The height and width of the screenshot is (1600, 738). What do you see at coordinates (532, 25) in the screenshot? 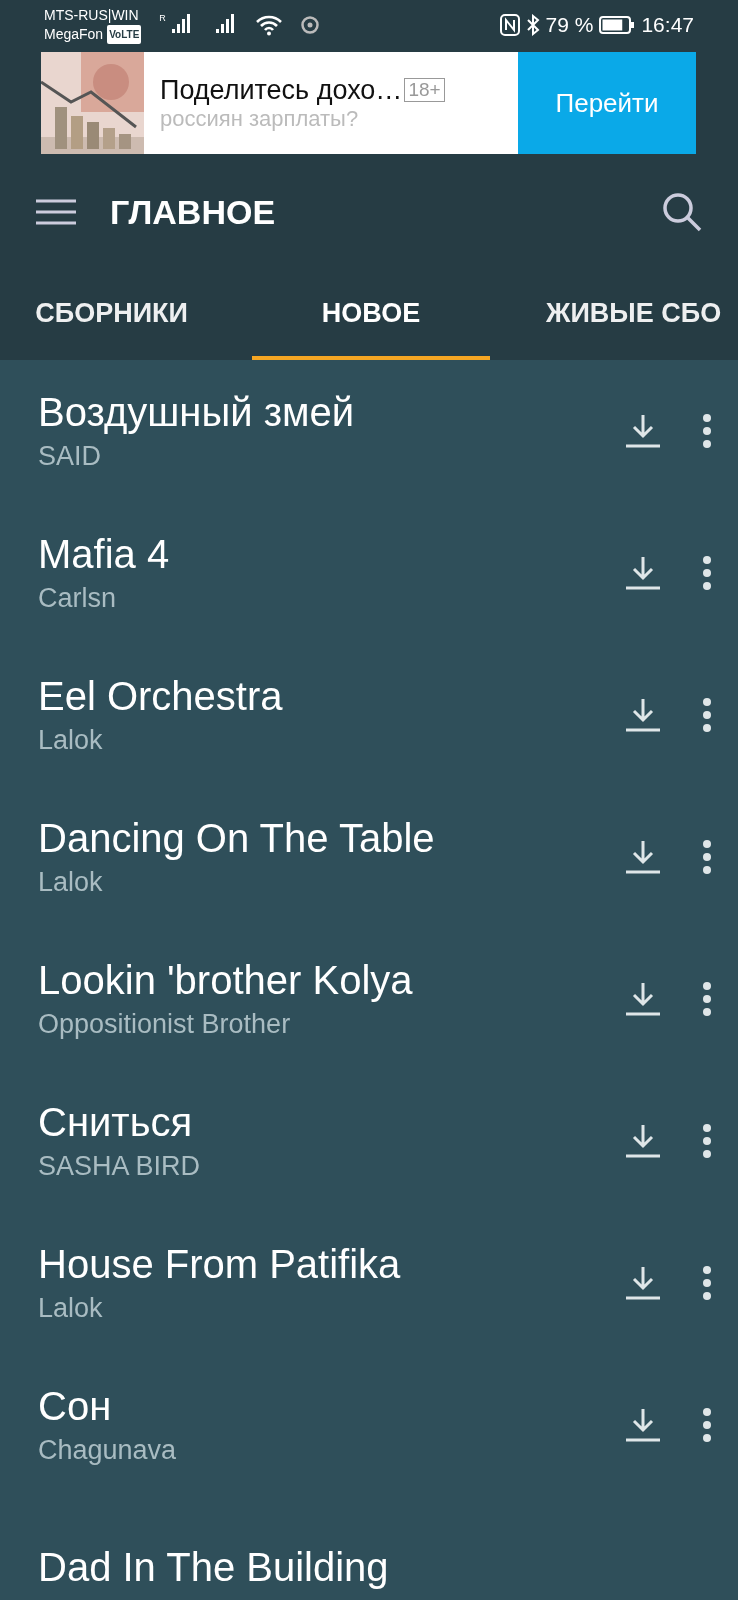
I see `bluetooth-icon` at bounding box center [532, 25].